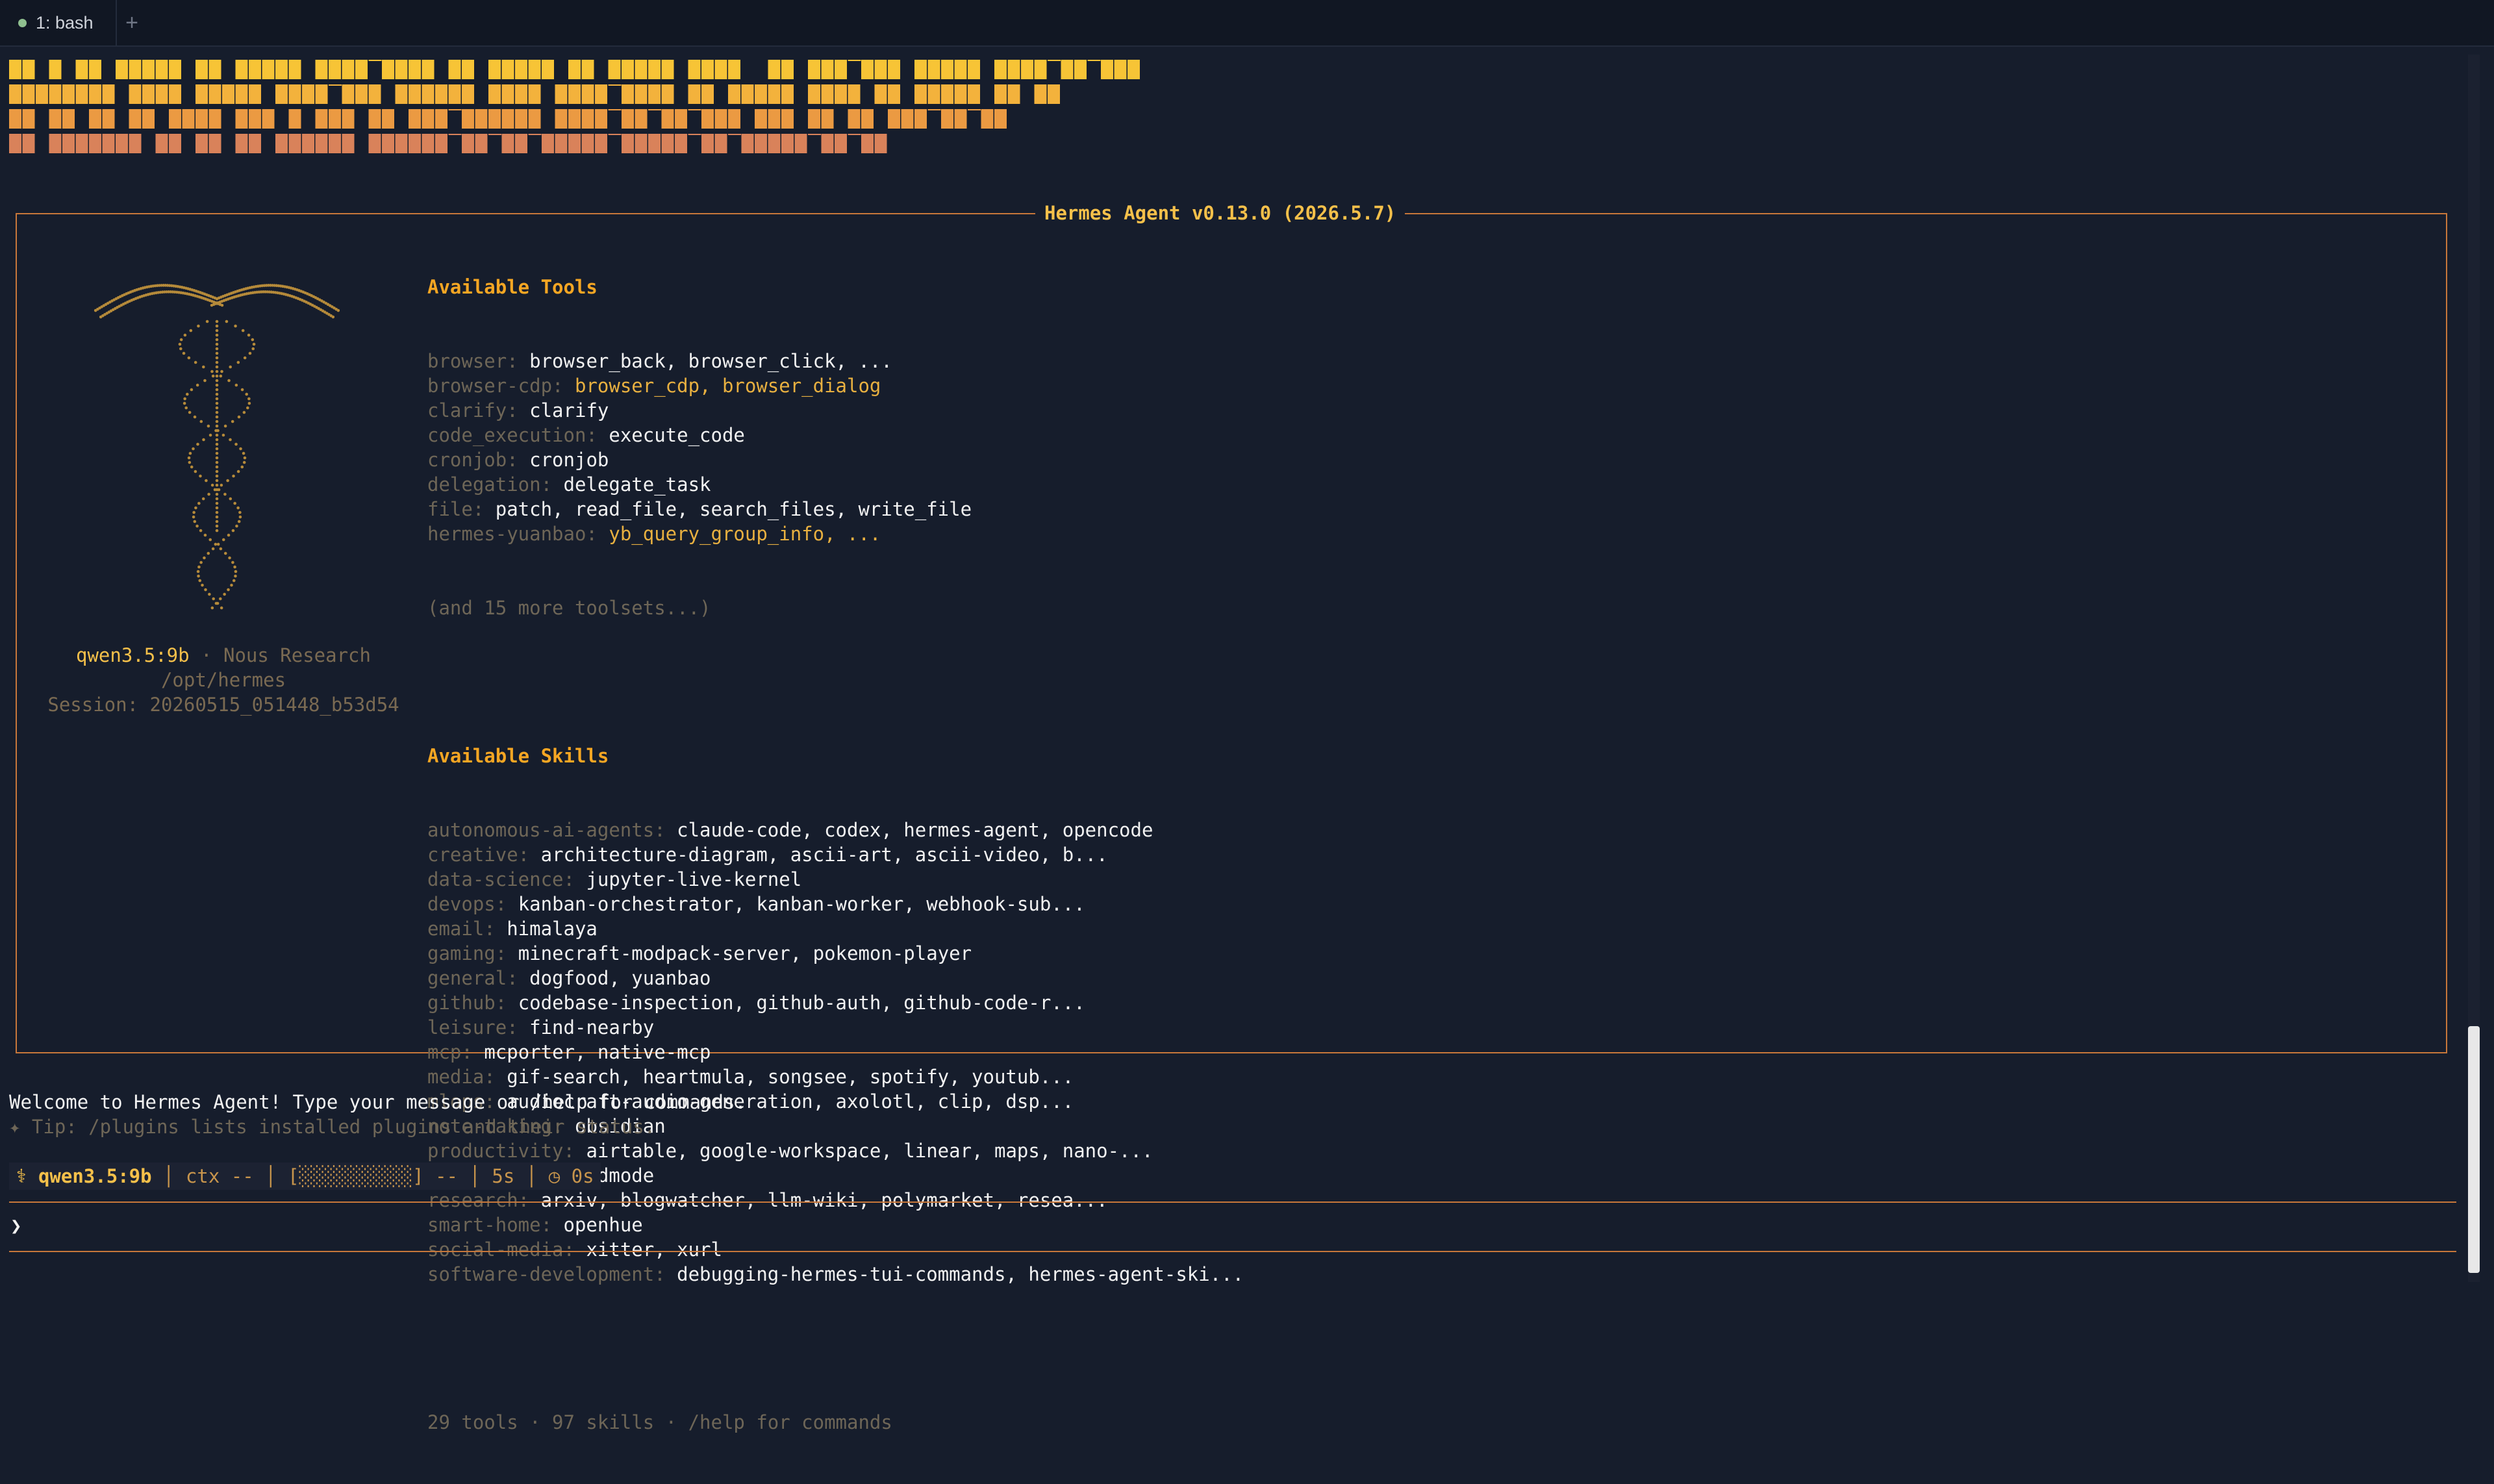 The width and height of the screenshot is (2494, 1484). What do you see at coordinates (473, 904) in the screenshot?
I see `skill-category: devops:` at bounding box center [473, 904].